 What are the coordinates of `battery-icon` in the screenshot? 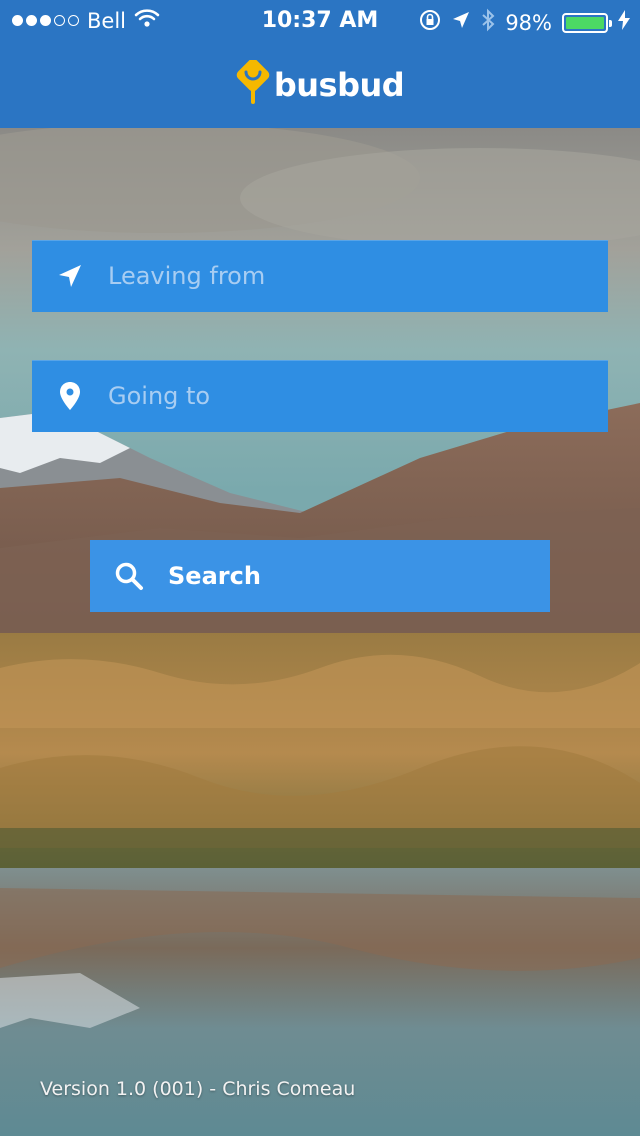 It's located at (587, 22).